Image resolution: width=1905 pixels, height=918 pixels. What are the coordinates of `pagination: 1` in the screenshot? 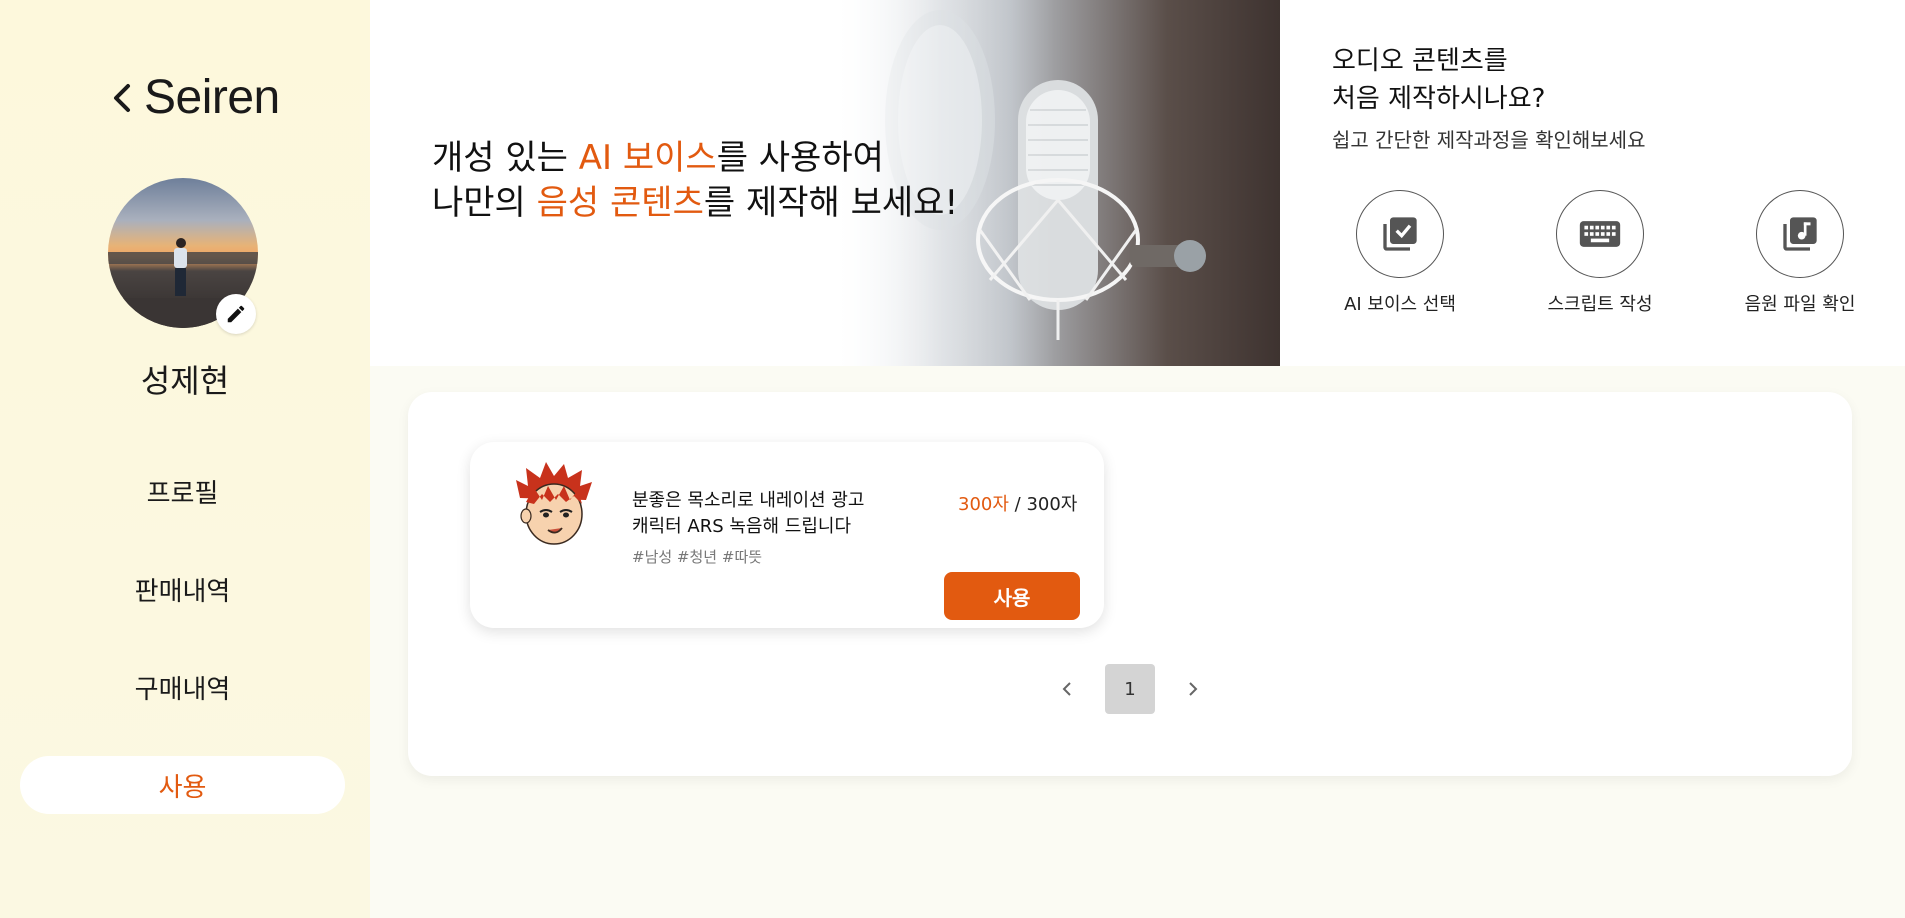 It's located at (1130, 689).